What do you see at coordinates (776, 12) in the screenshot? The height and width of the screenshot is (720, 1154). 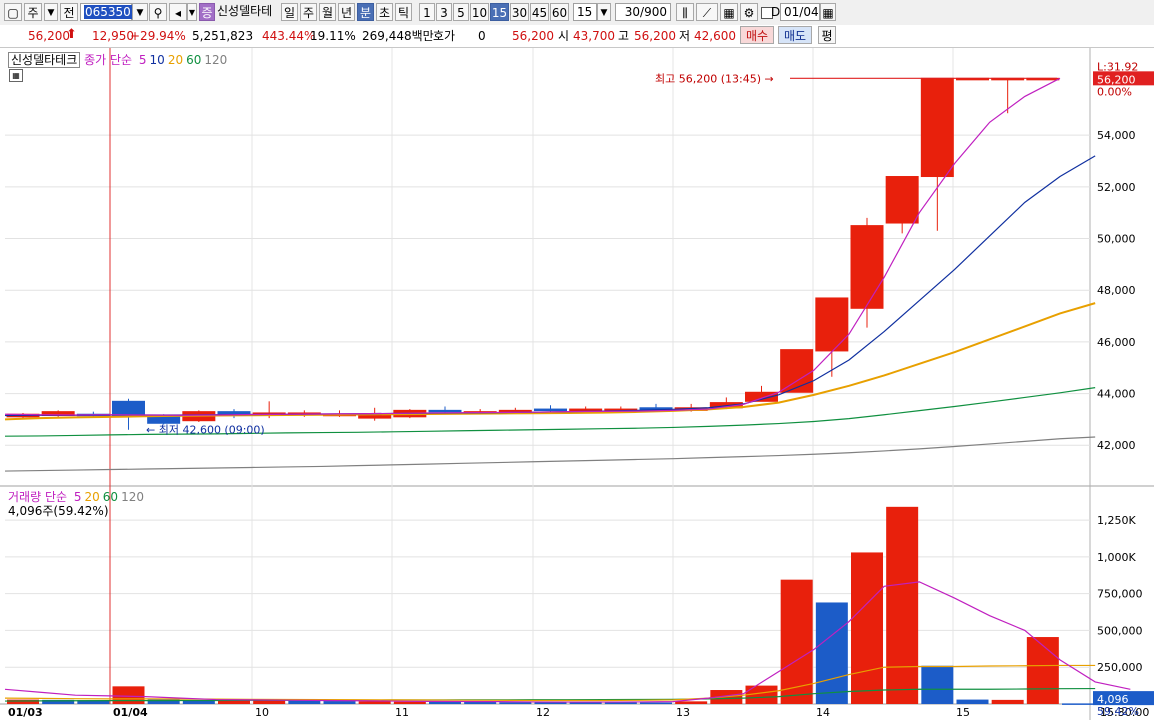 I see `d-checkbox-label: D` at bounding box center [776, 12].